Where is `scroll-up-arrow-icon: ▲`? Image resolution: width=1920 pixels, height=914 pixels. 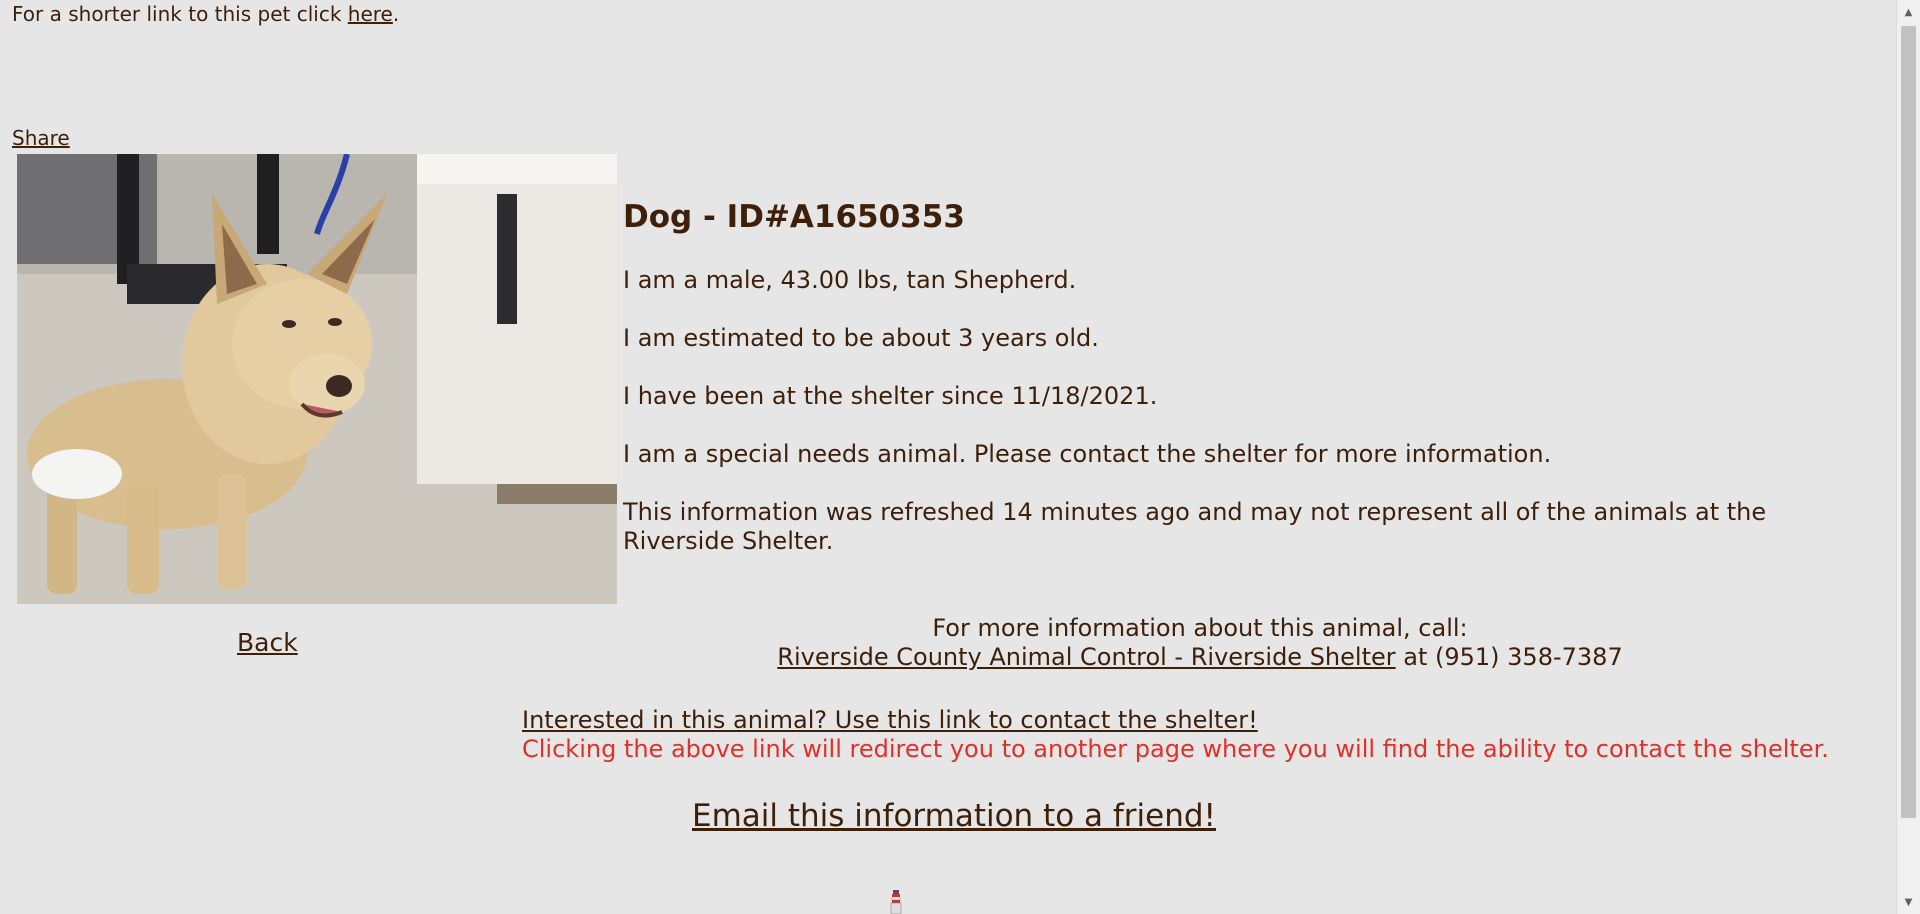
scroll-up-arrow-icon: ▲ is located at coordinates (1908, 12).